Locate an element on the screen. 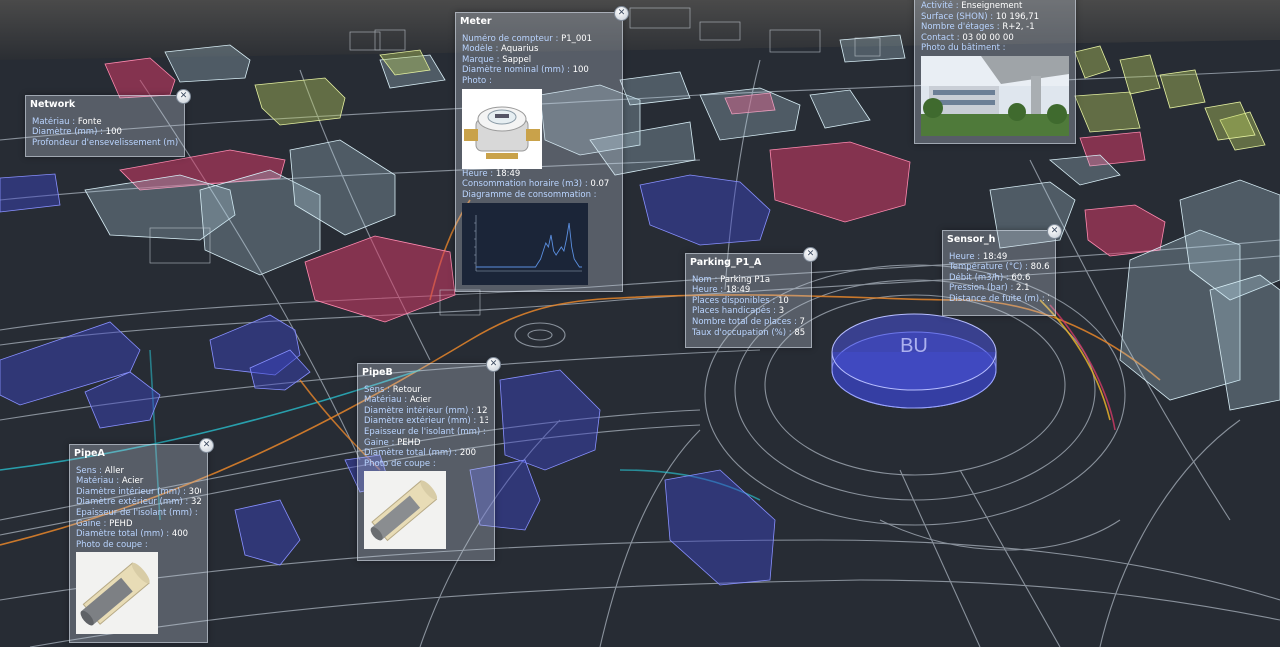 Image resolution: width=1280 pixels, height=647 pixels. attr-row: Marque : Sappel is located at coordinates (497, 59).